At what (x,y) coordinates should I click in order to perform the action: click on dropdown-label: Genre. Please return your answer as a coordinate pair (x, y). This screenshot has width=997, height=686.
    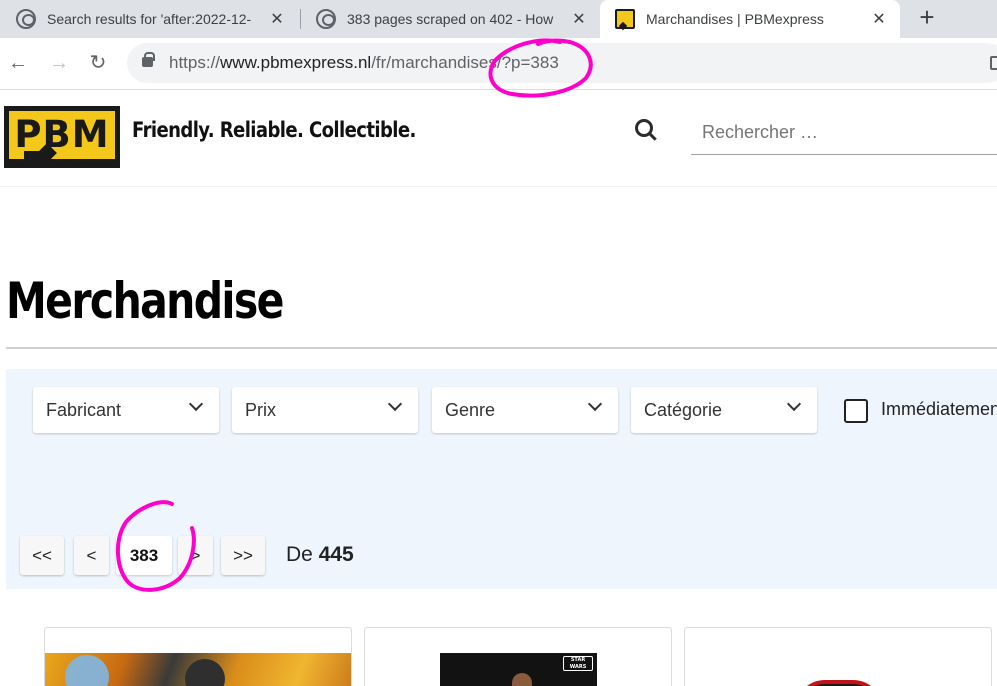
    Looking at the image, I should click on (470, 410).